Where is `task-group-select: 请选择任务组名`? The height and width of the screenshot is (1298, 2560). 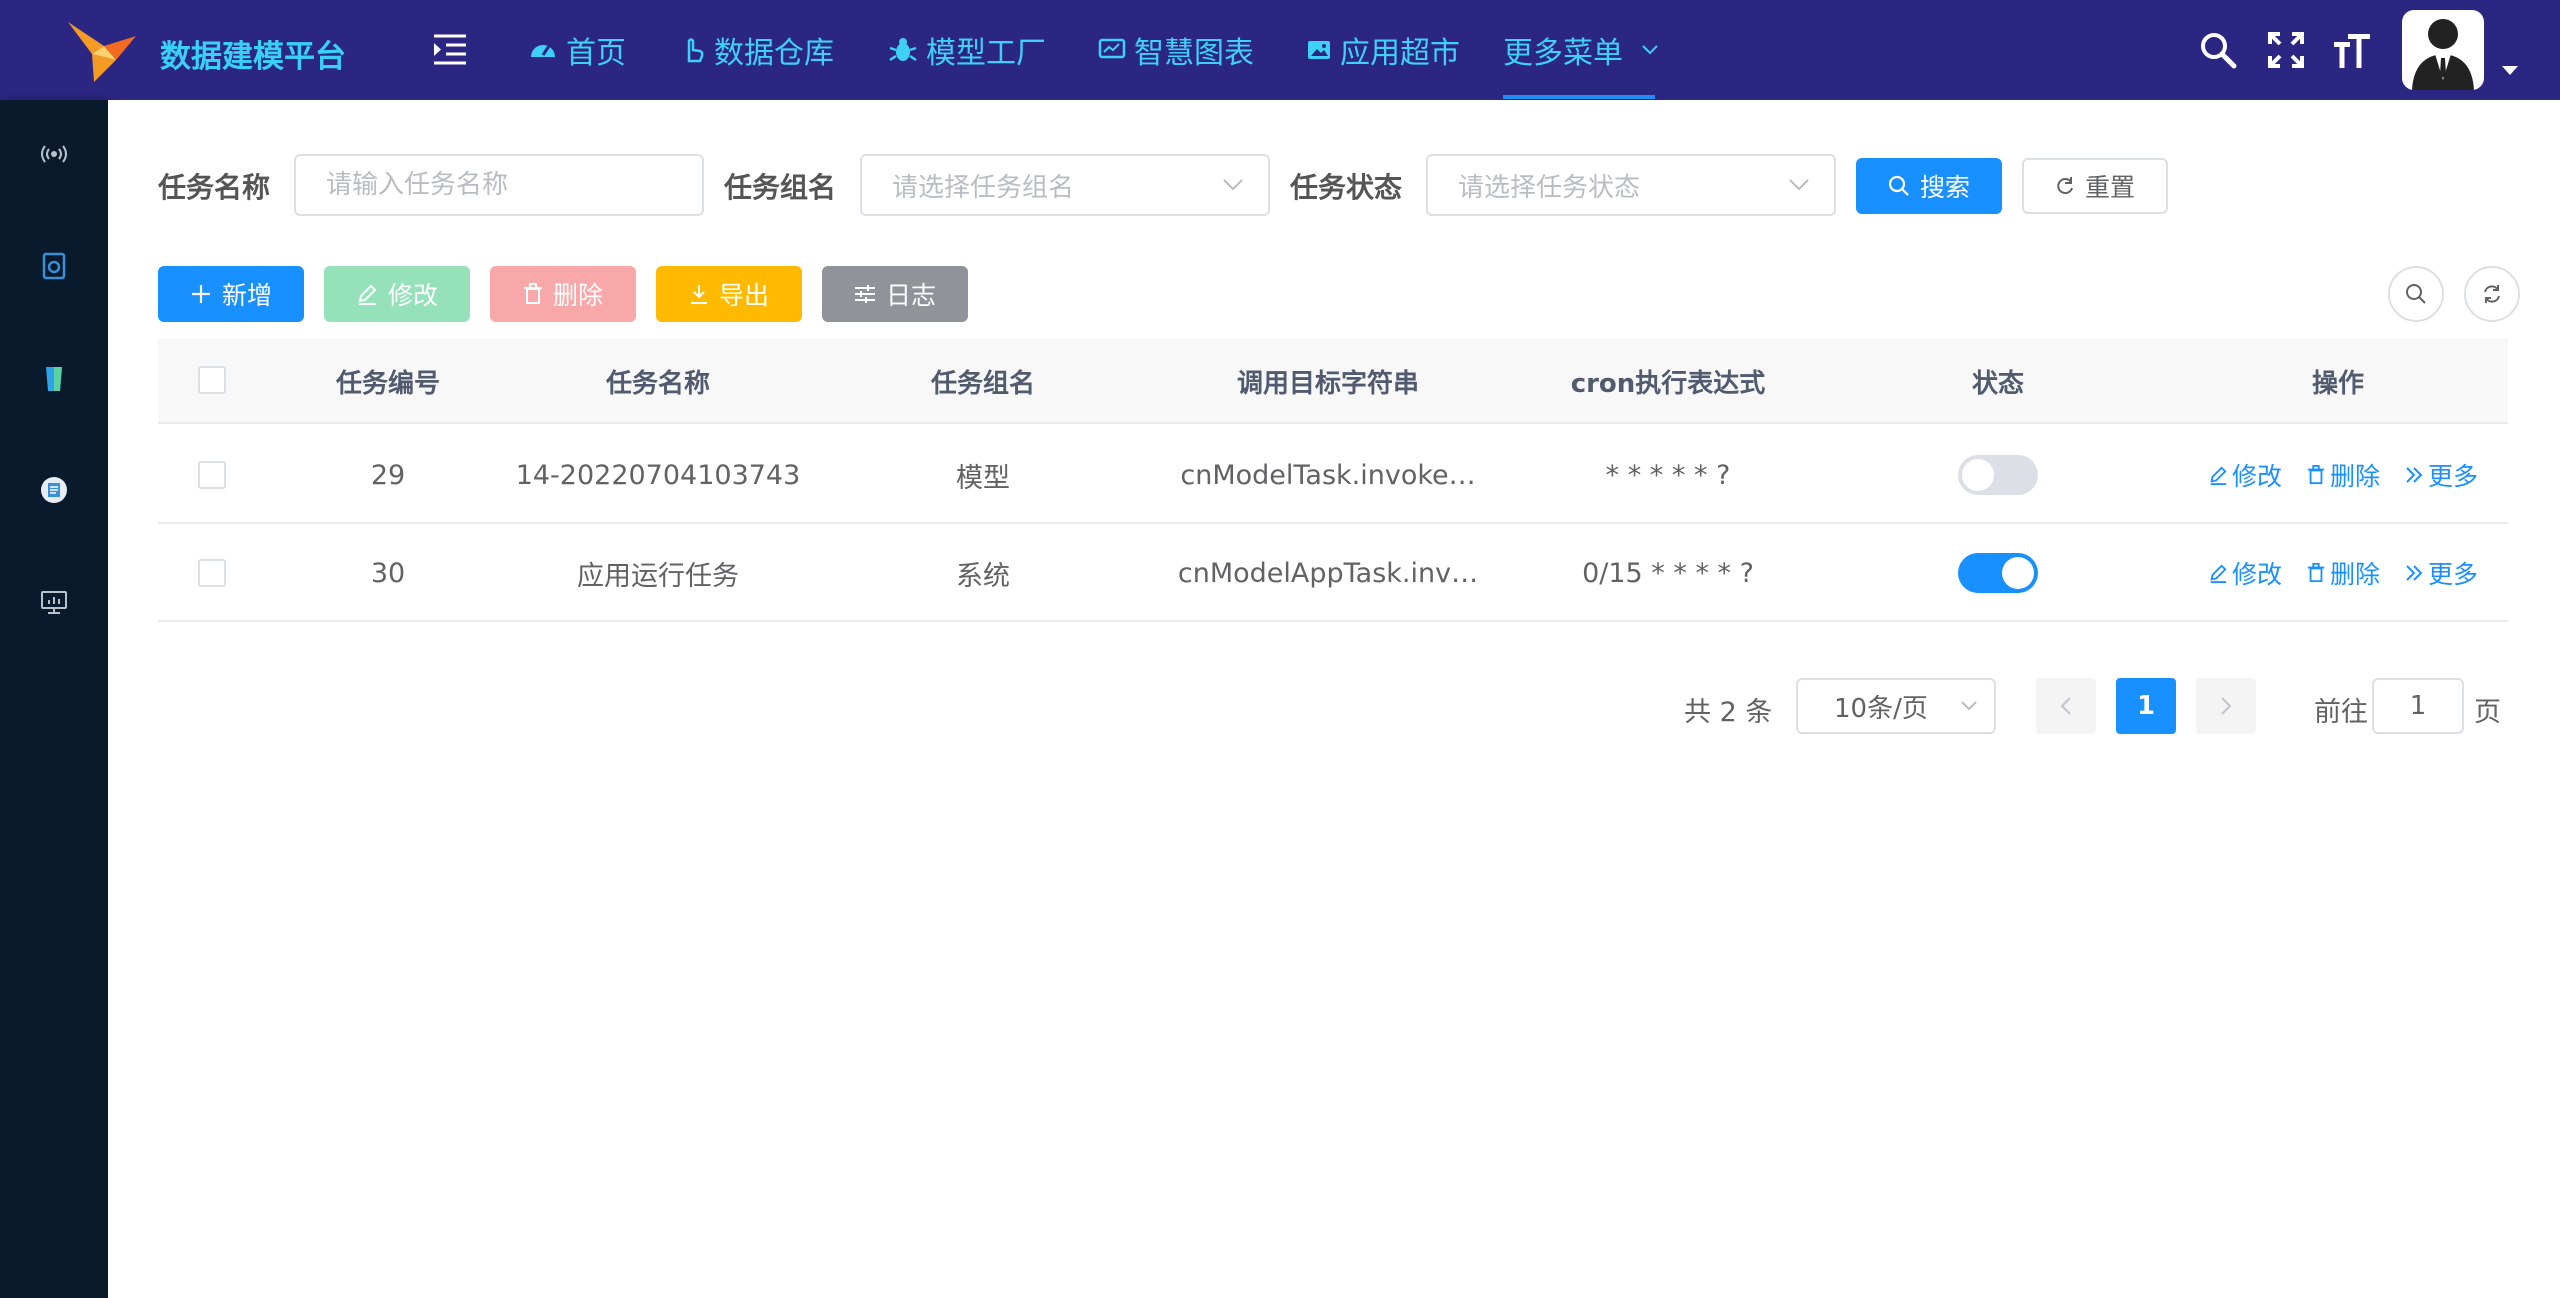
task-group-select: 请选择任务组名 is located at coordinates (1065, 185).